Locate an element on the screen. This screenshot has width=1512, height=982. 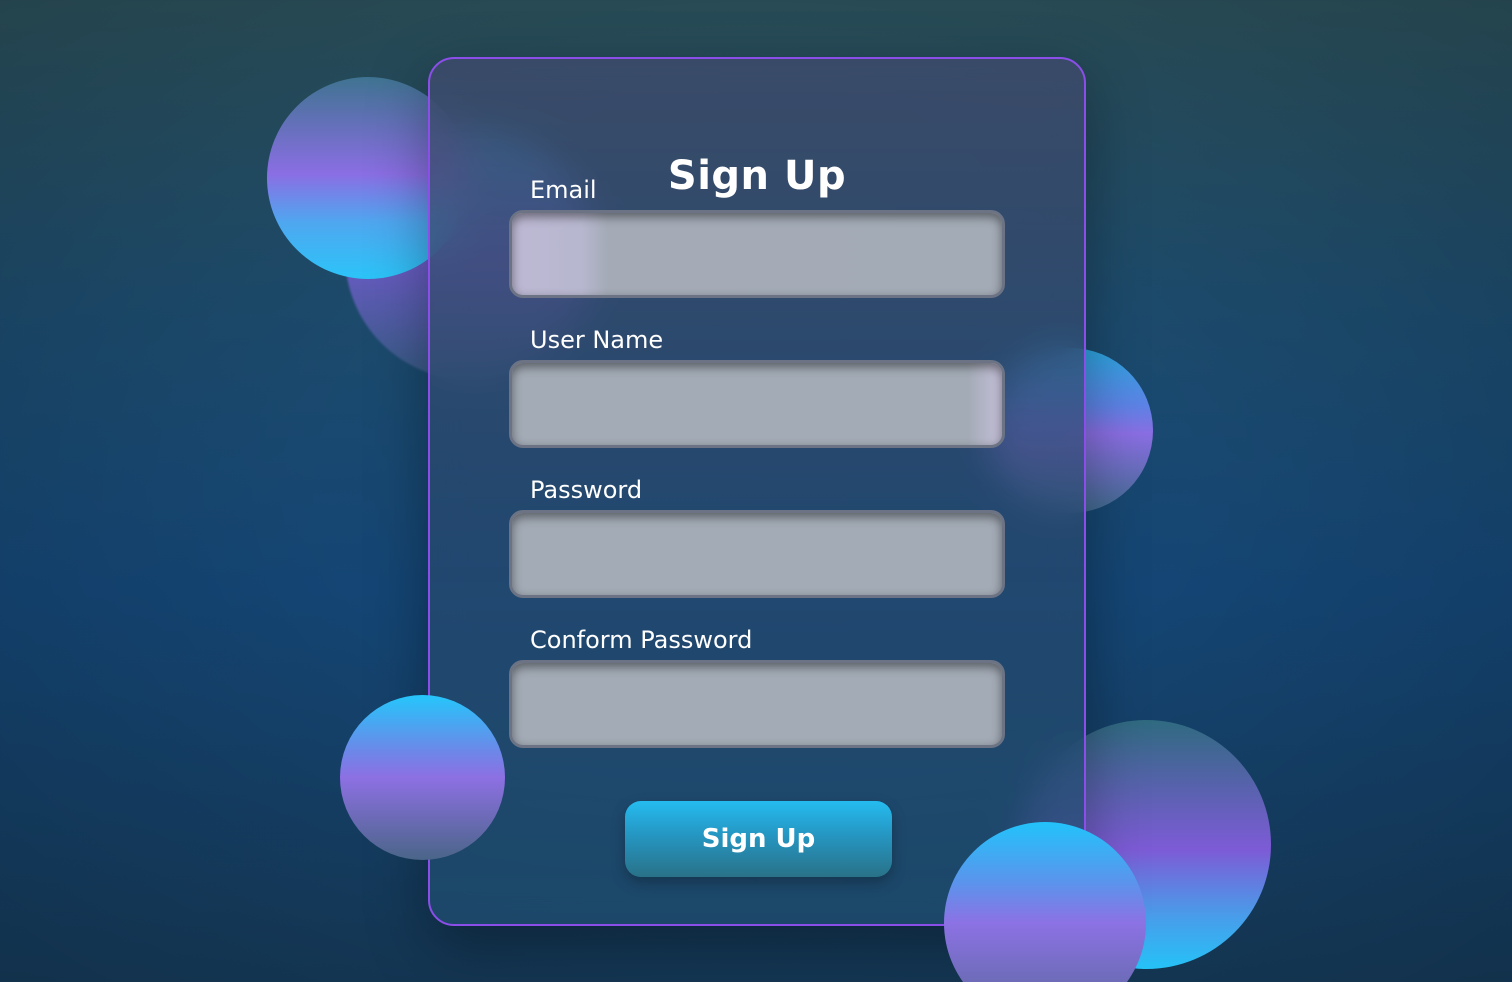
email-field is located at coordinates (757, 254).